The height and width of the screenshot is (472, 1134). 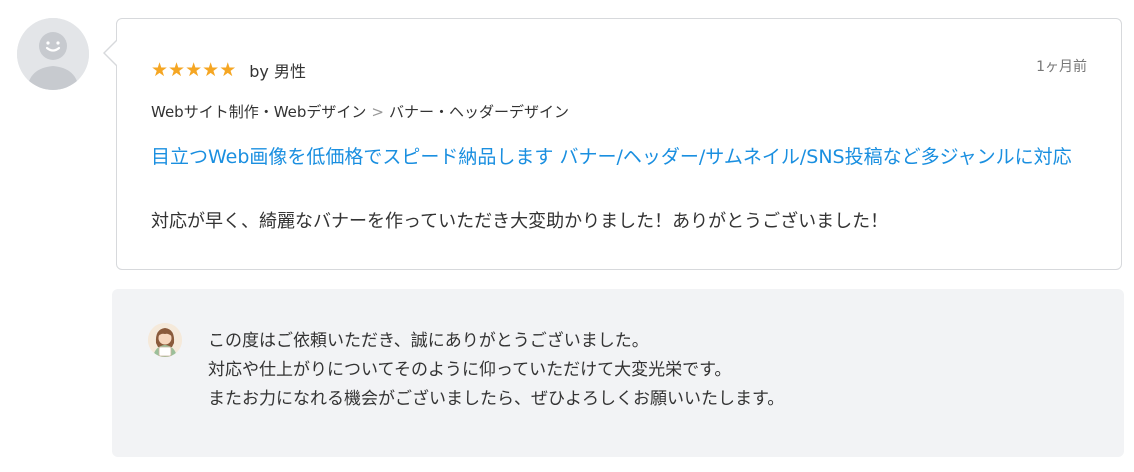 I want to click on review-date: 1ヶ月前, so click(x=1061, y=67).